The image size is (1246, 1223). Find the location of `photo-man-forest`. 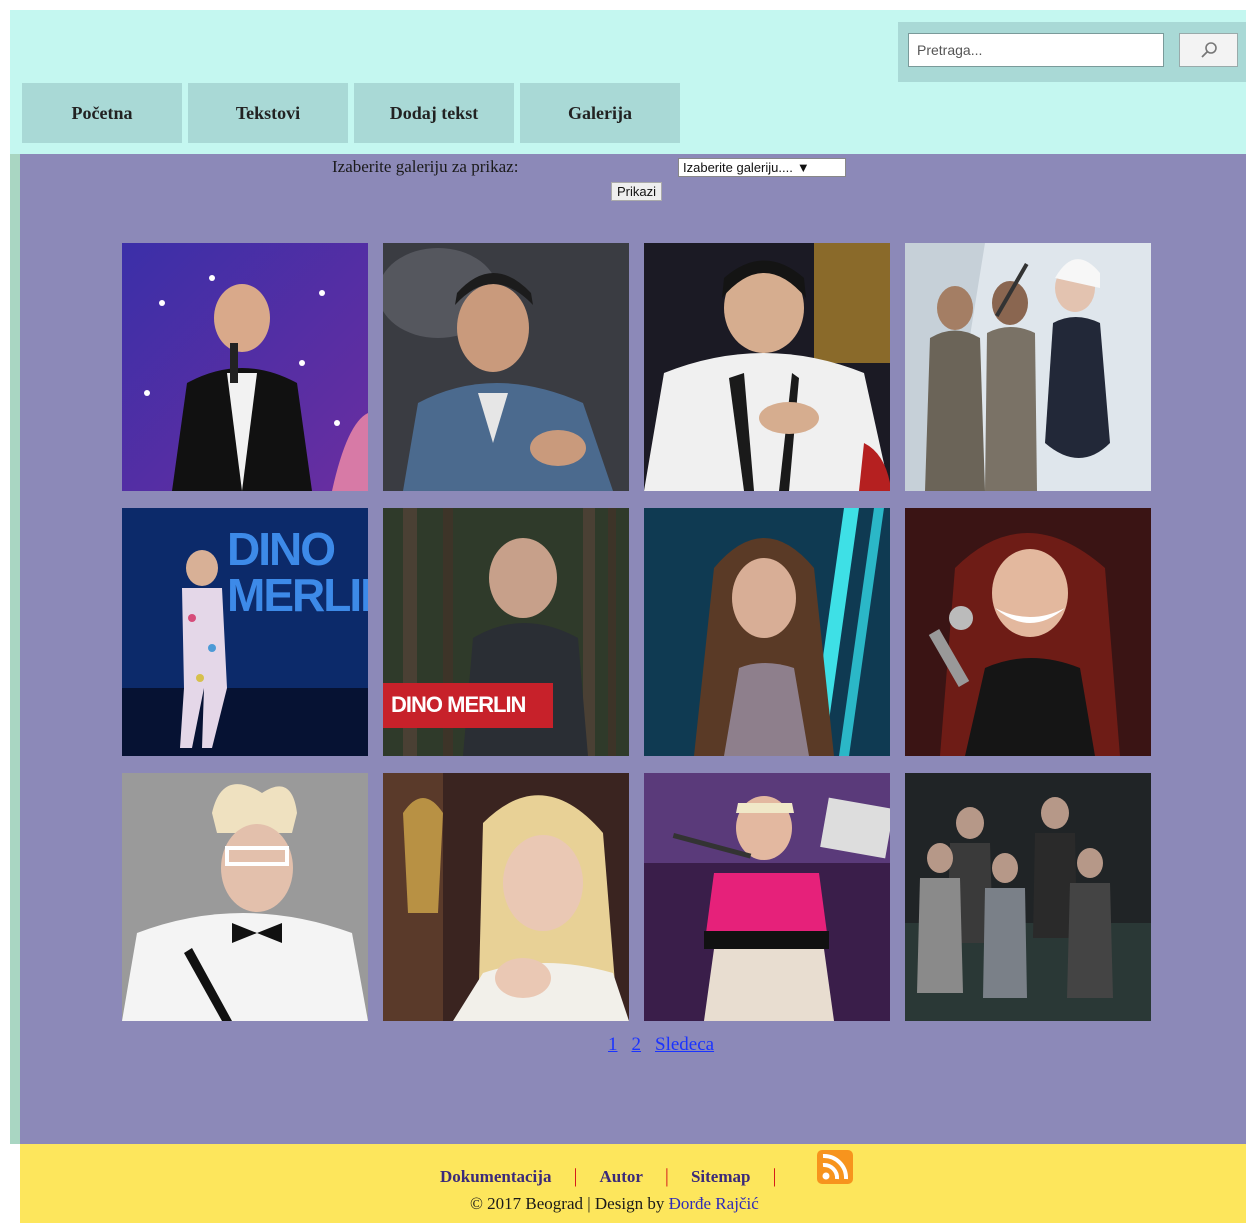

photo-man-forest is located at coordinates (506, 632).